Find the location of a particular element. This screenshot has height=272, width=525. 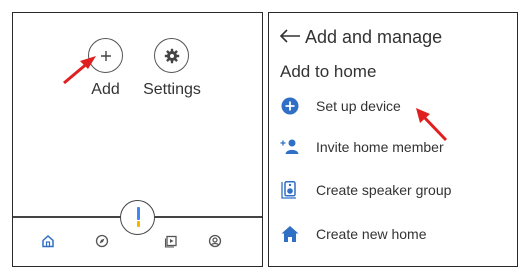

home-icon is located at coordinates (48, 241).